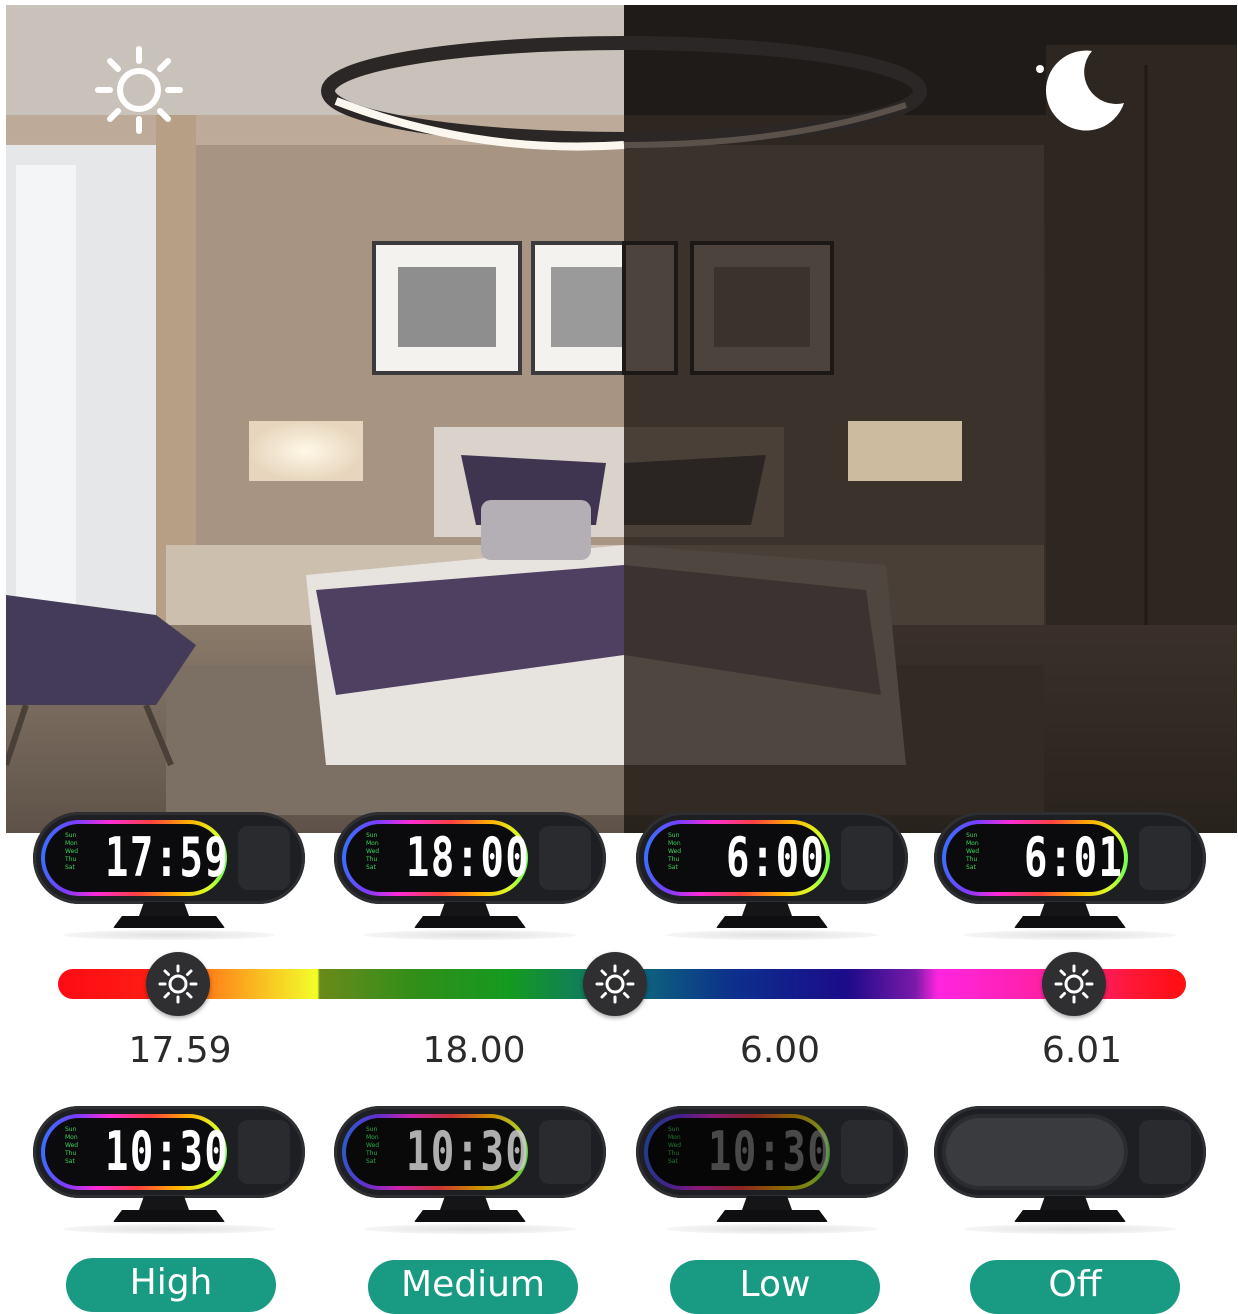 The height and width of the screenshot is (1314, 1238). I want to click on clock-display-600: Sun Mon Wed Thu Sat 6:00, so click(772, 877).